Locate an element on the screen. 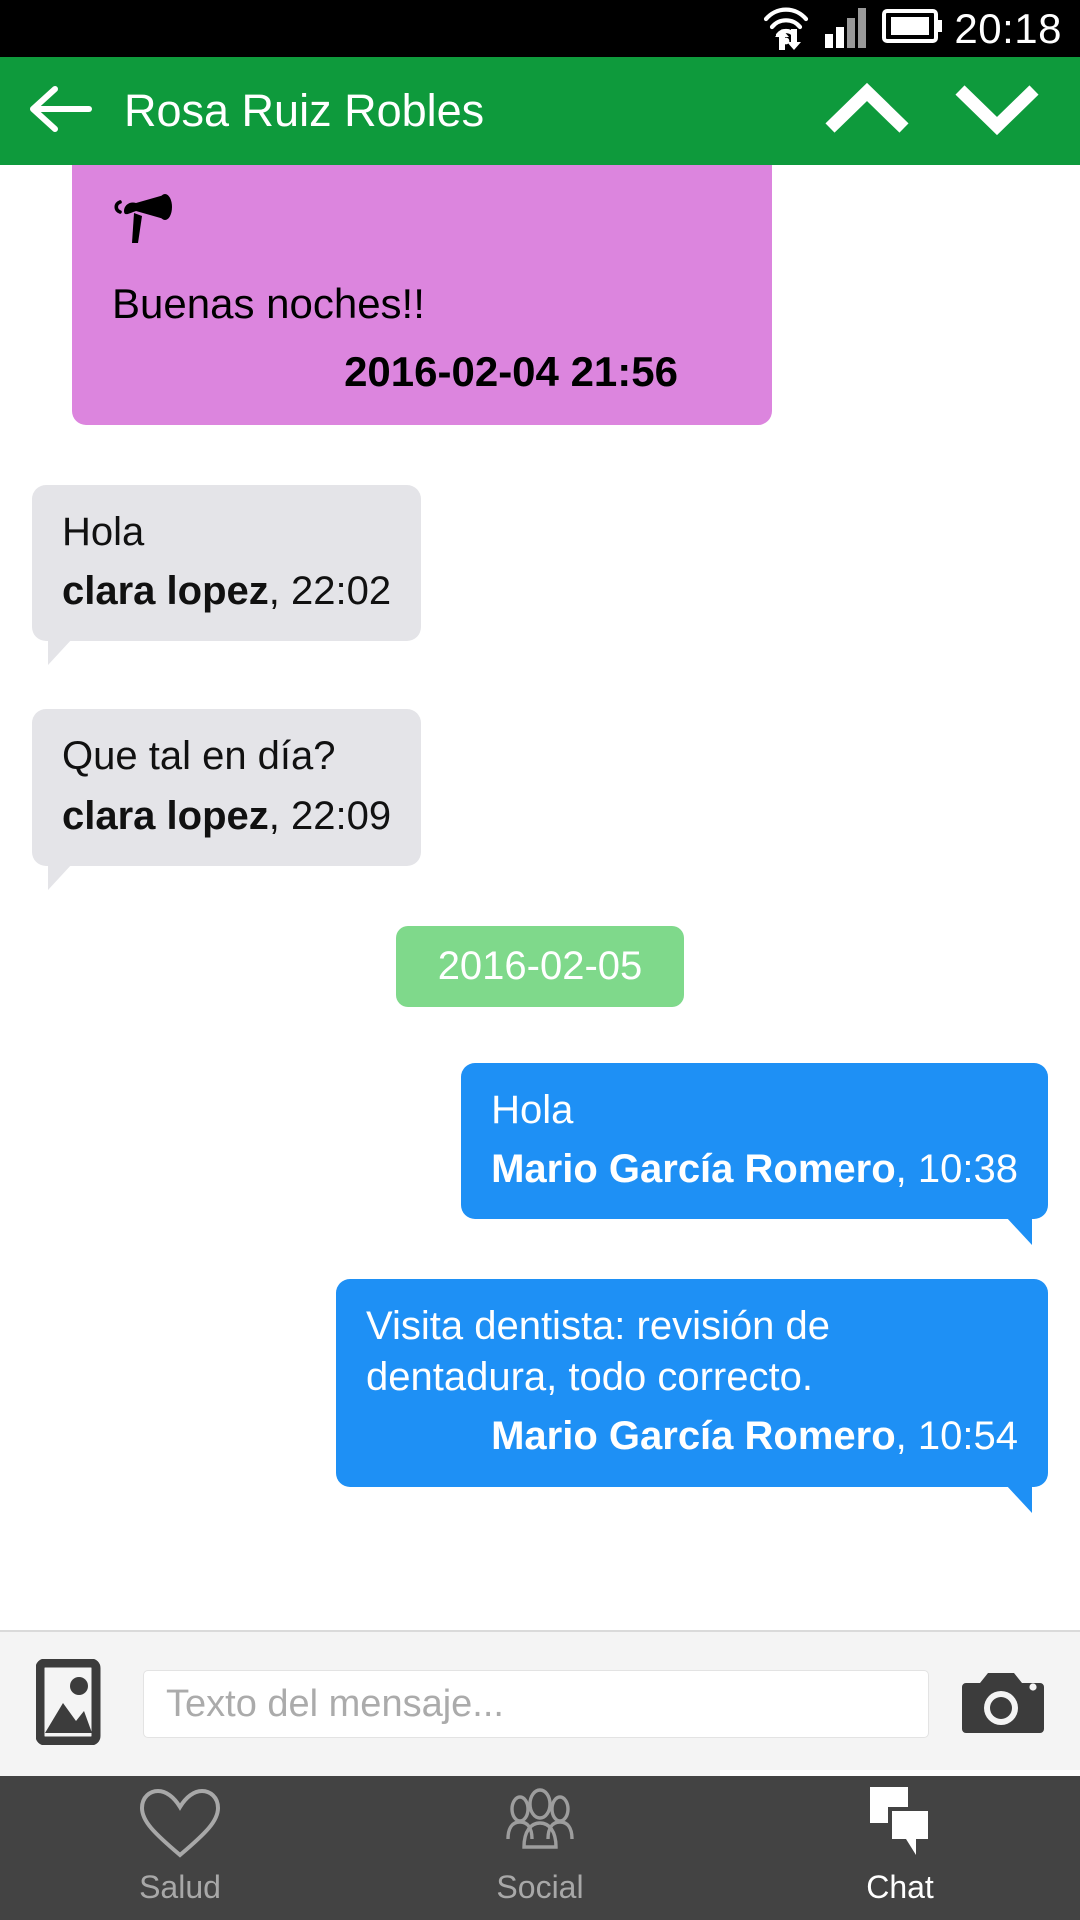  nav-tab-chat: Chat is located at coordinates (900, 1845).